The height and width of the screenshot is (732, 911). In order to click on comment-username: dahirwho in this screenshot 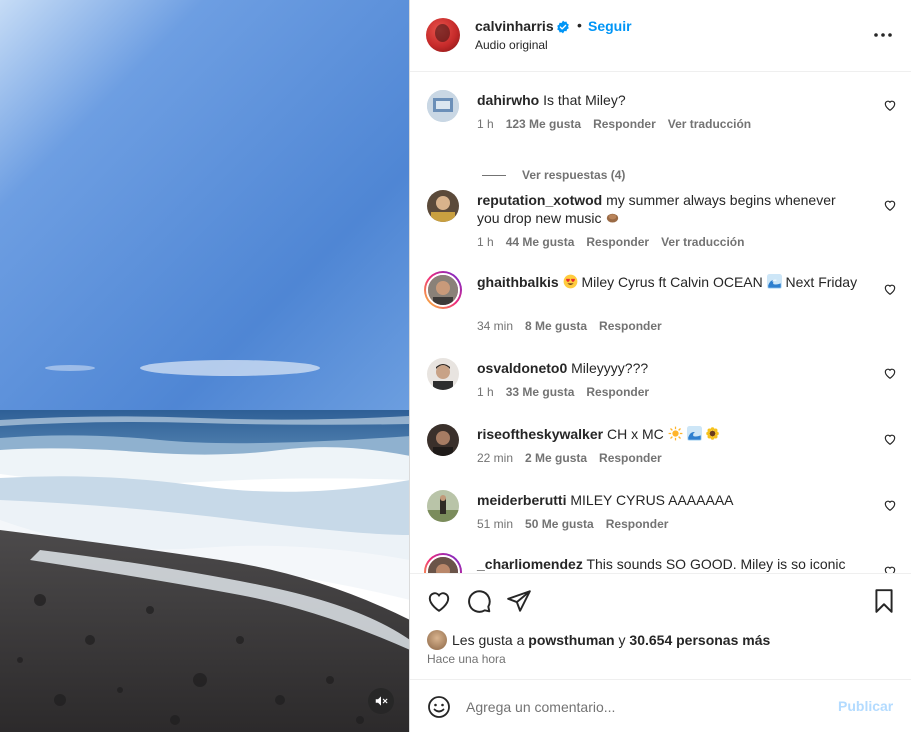, I will do `click(508, 100)`.